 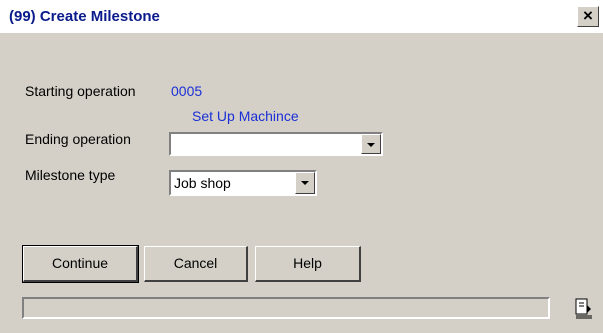 I want to click on ending-operation-label: Ending operation, so click(x=78, y=139).